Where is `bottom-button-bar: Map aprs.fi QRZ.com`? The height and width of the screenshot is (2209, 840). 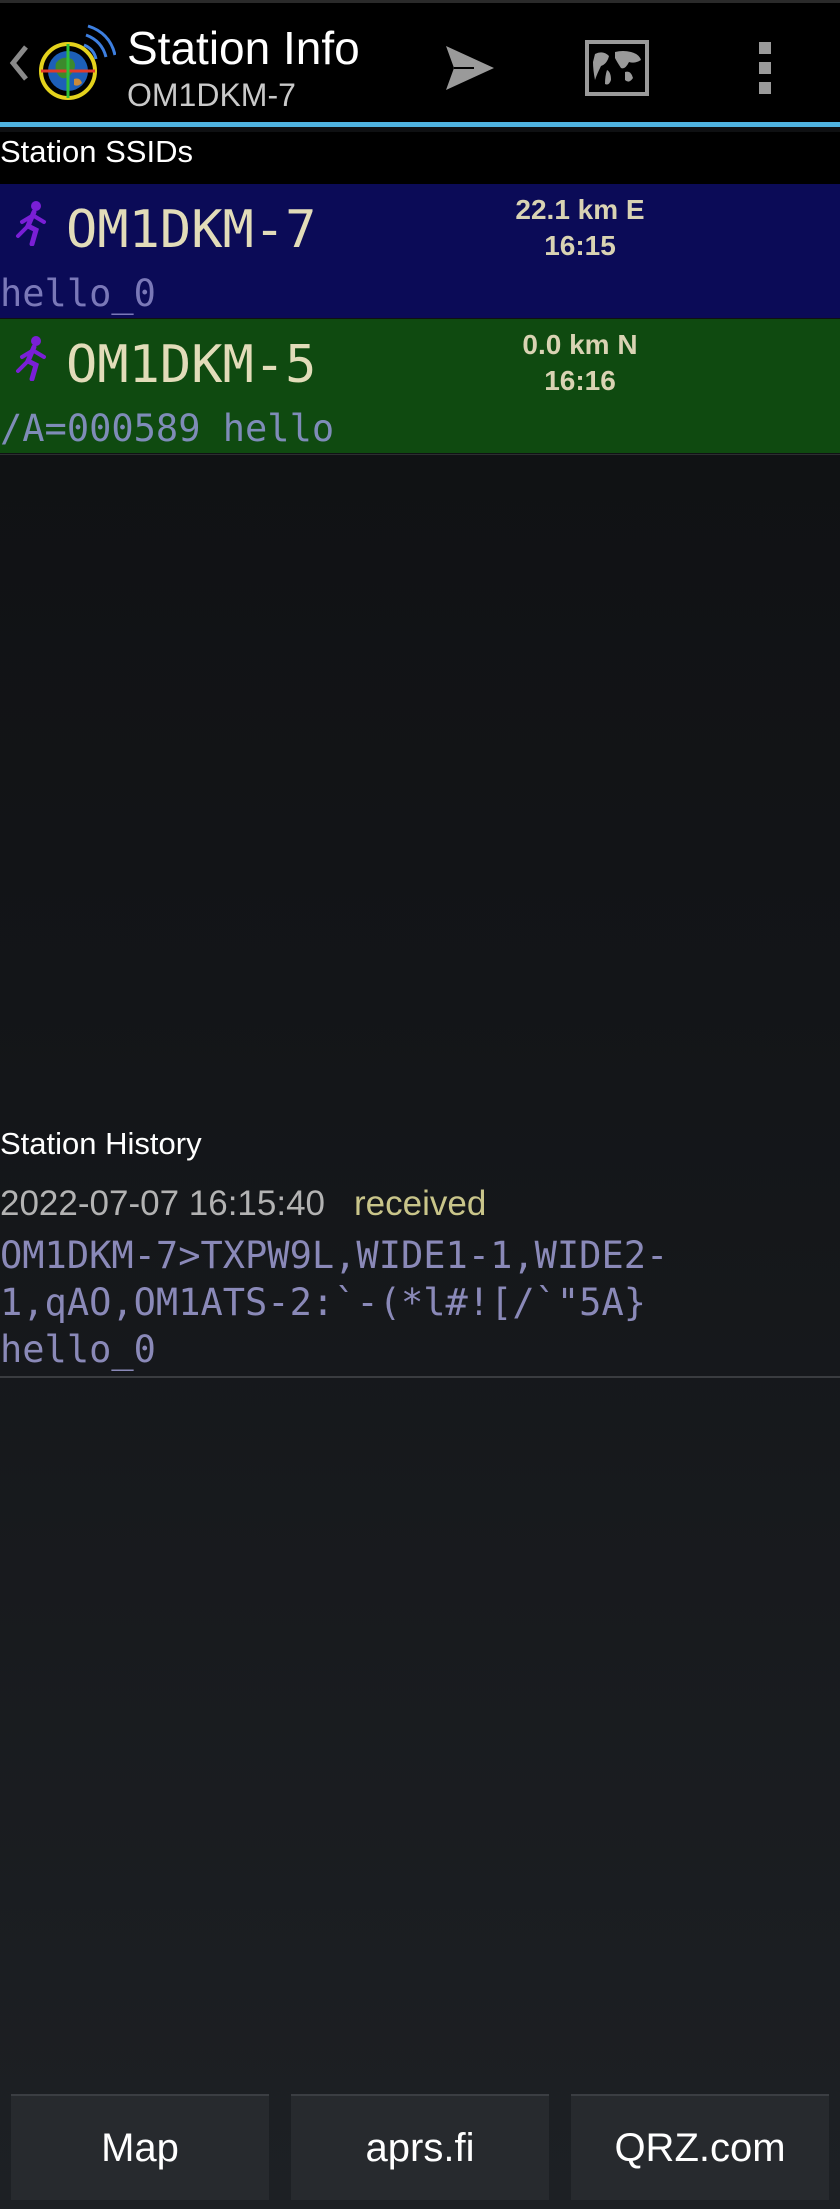 bottom-button-bar: Map aprs.fi QRZ.com is located at coordinates (420, 2149).